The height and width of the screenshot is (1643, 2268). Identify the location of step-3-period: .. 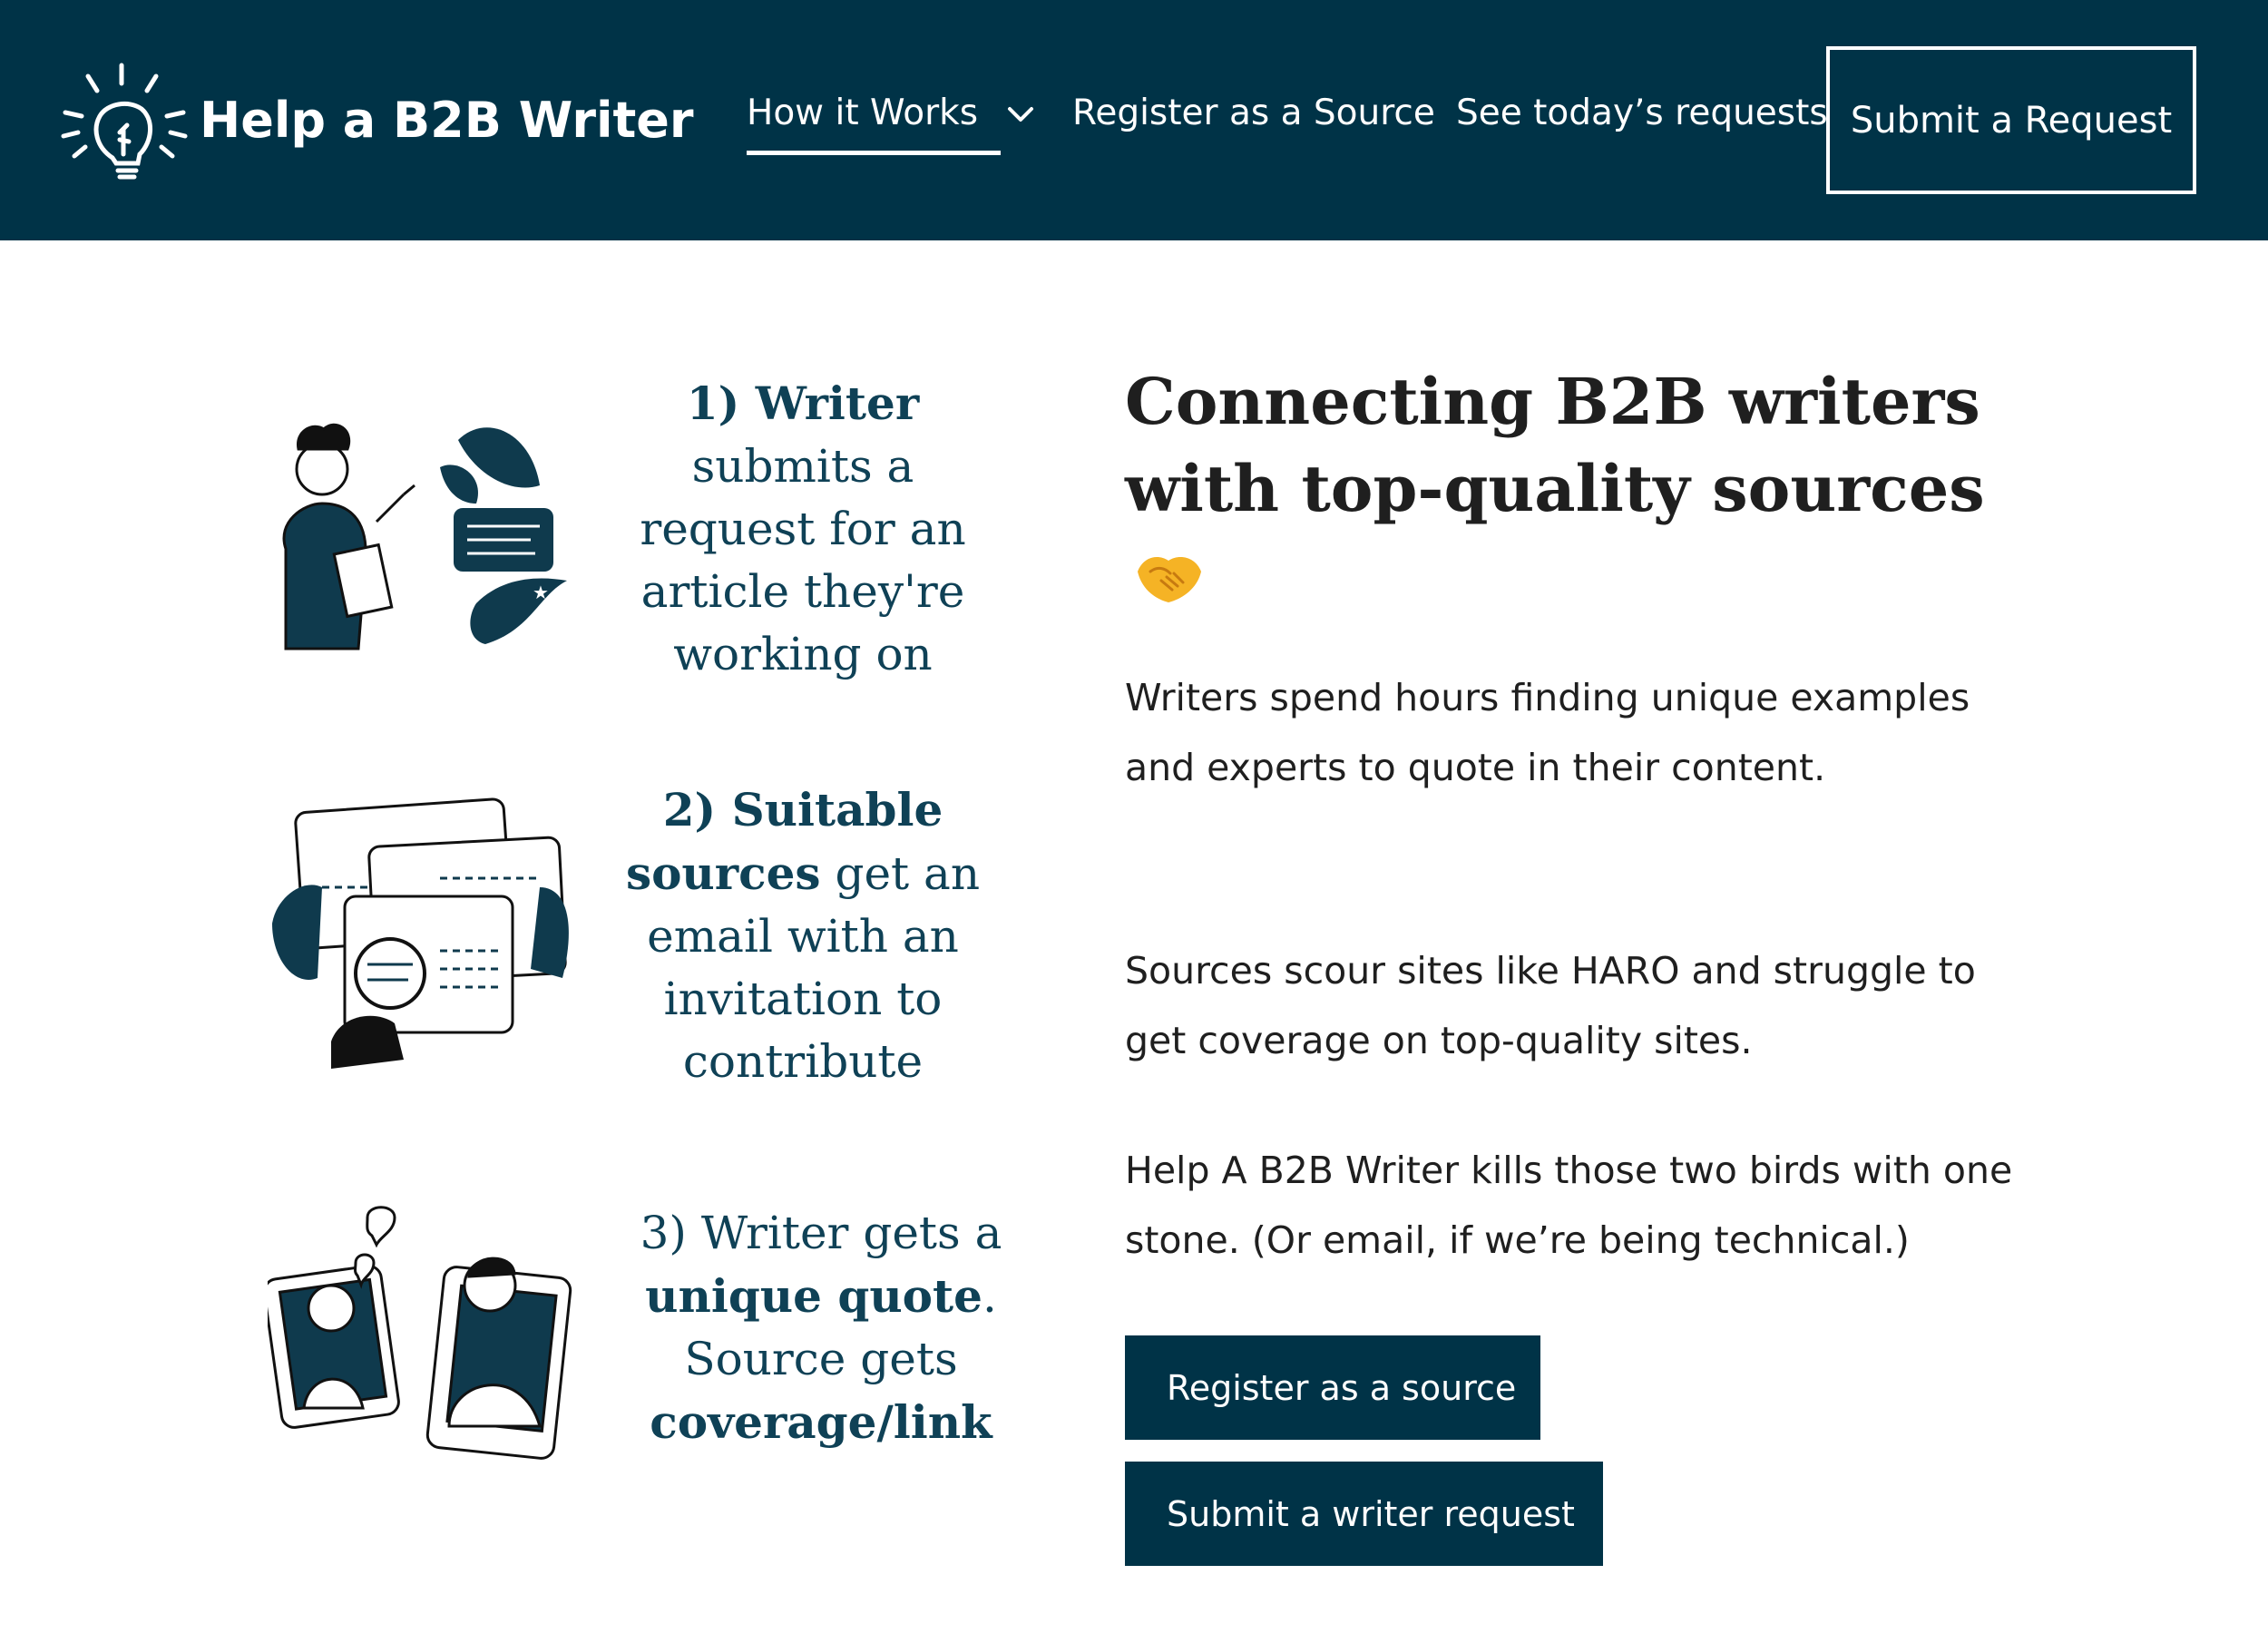
(990, 1296).